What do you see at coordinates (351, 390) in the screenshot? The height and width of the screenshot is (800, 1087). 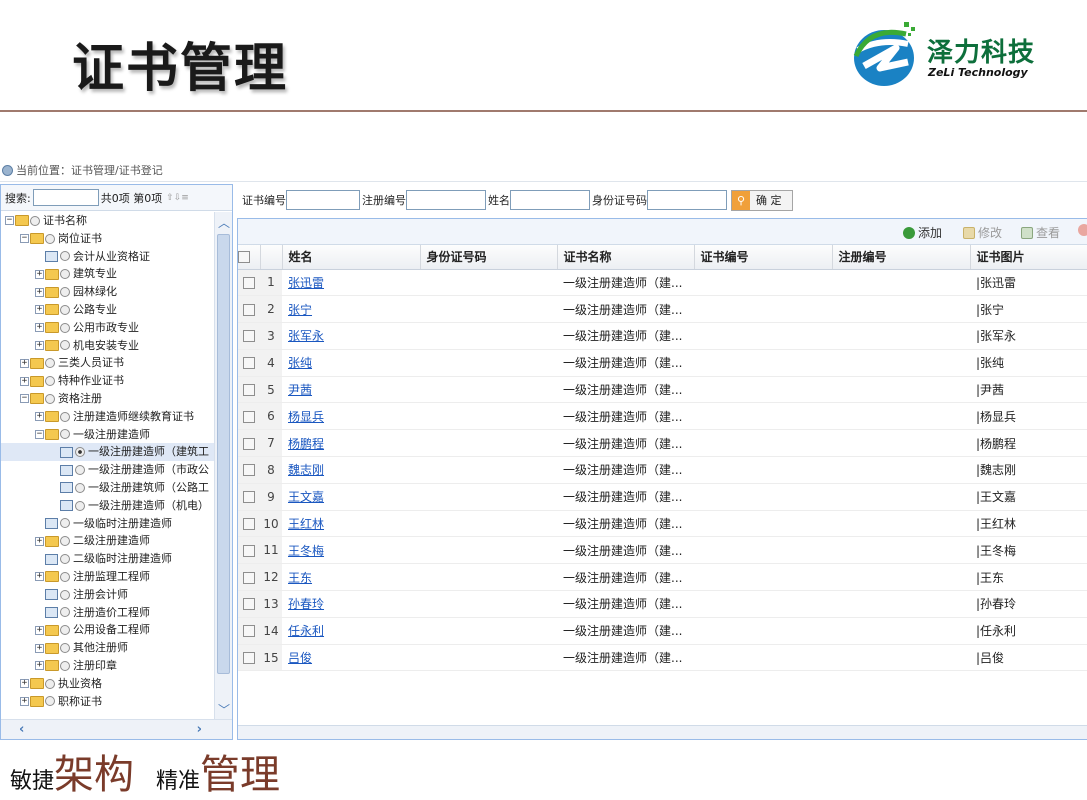 I see `person-name-link: 尹茜` at bounding box center [351, 390].